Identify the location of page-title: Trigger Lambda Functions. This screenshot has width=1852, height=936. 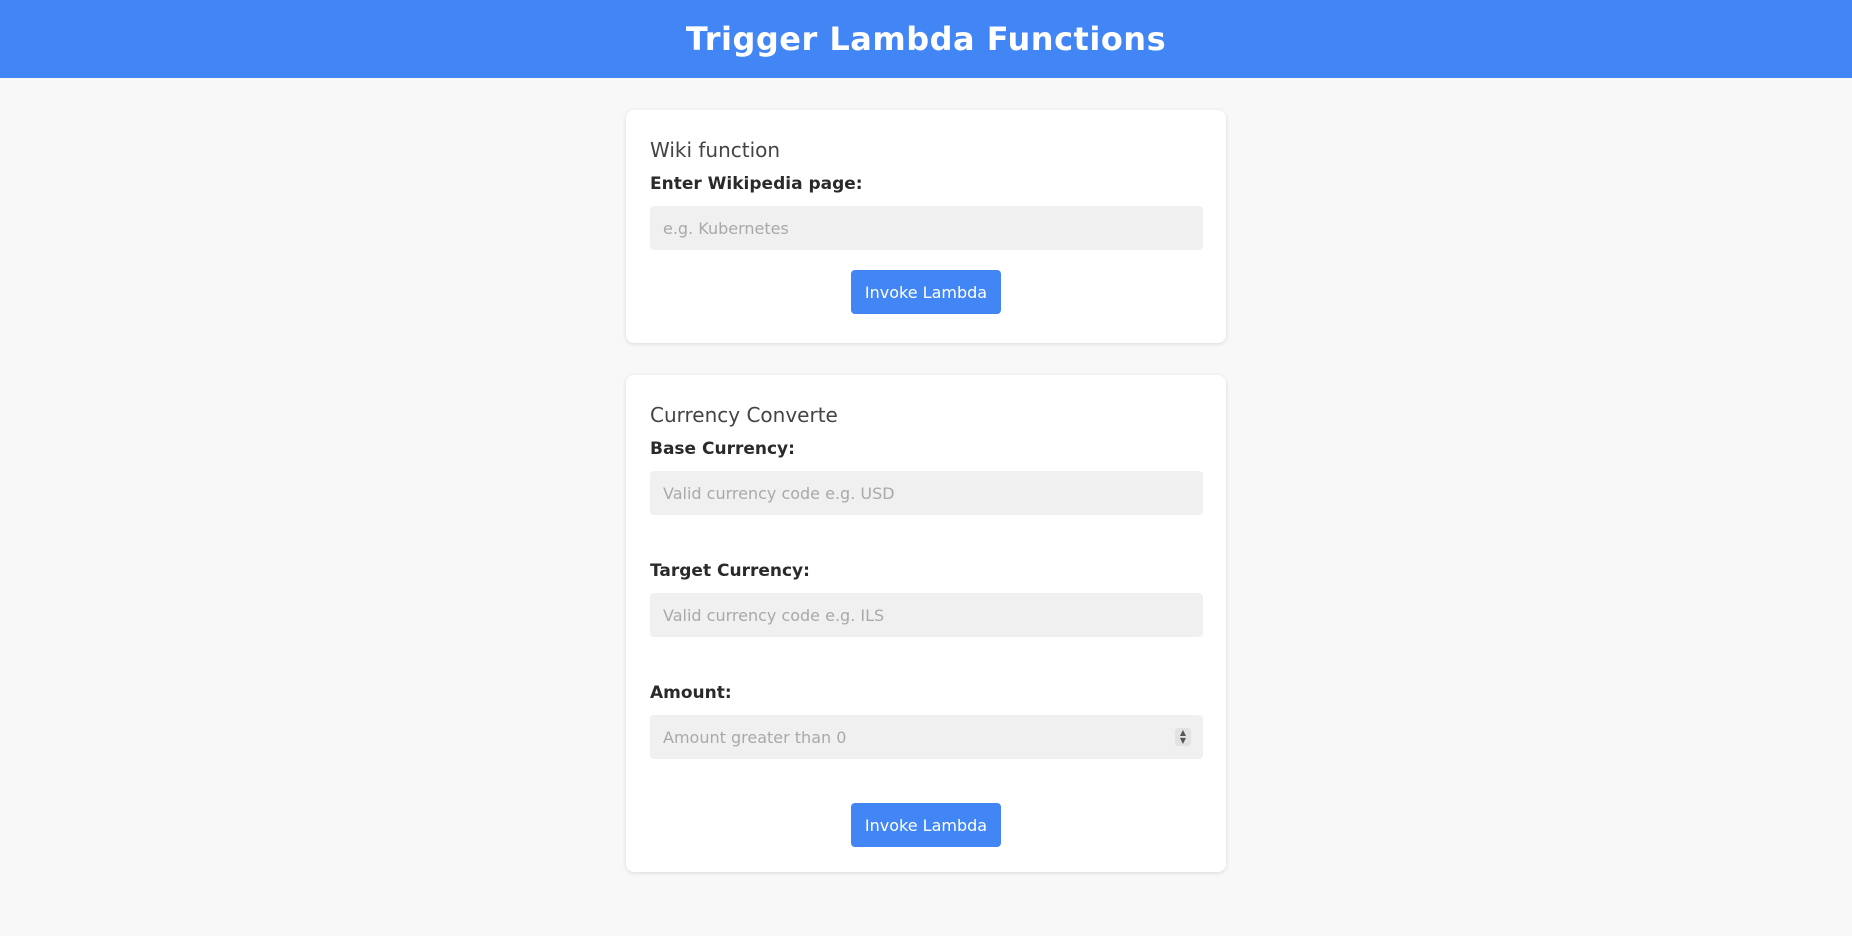
(926, 39).